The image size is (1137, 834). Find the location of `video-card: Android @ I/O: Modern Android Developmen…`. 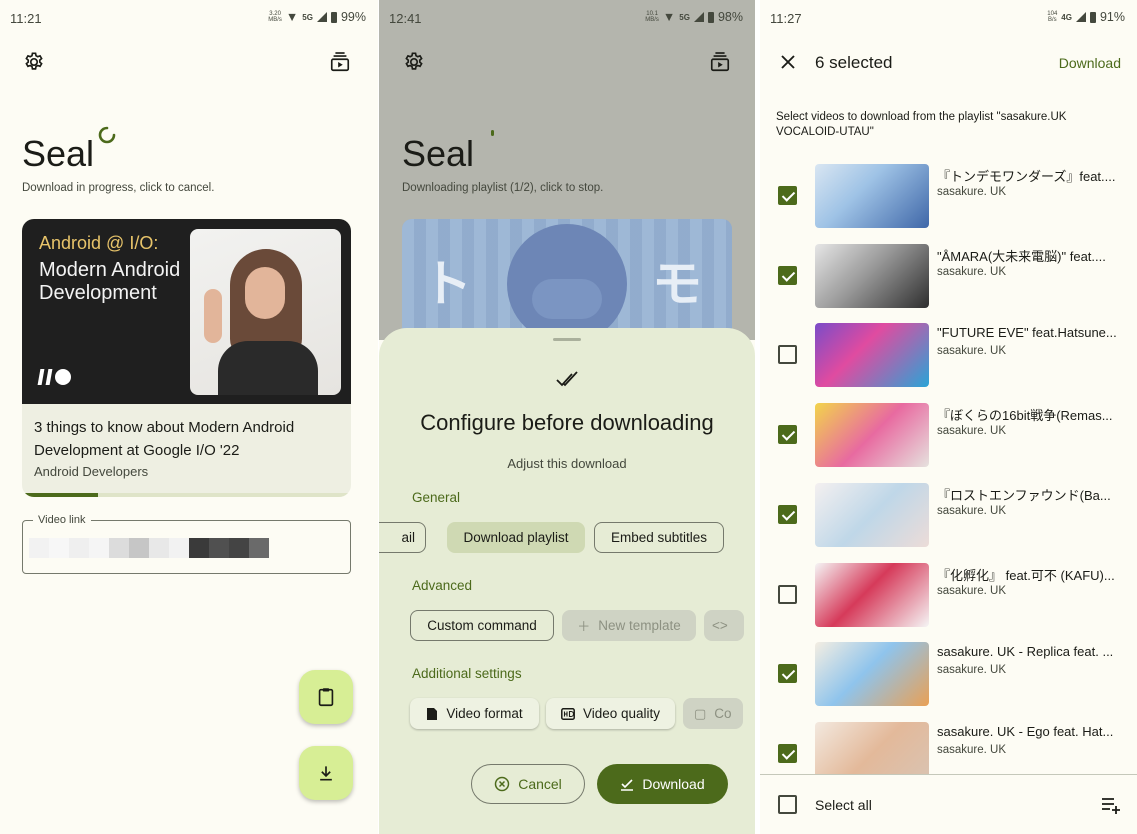

video-card: Android @ I/O: Modern Android Developmen… is located at coordinates (186, 358).